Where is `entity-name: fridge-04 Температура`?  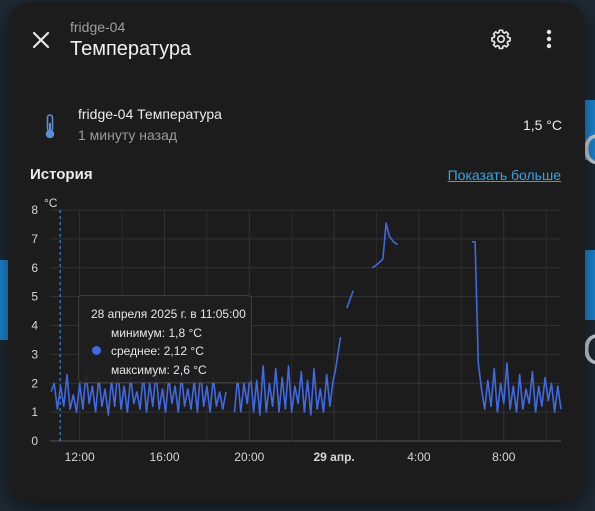
entity-name: fridge-04 Температура is located at coordinates (150, 114).